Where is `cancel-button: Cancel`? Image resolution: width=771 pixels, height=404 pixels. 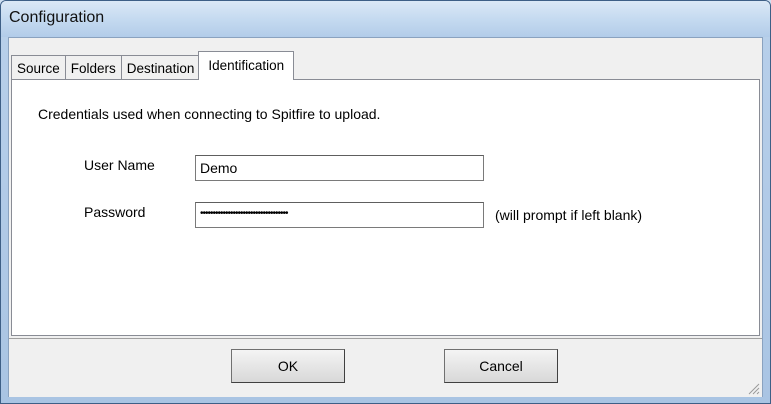
cancel-button: Cancel is located at coordinates (501, 366).